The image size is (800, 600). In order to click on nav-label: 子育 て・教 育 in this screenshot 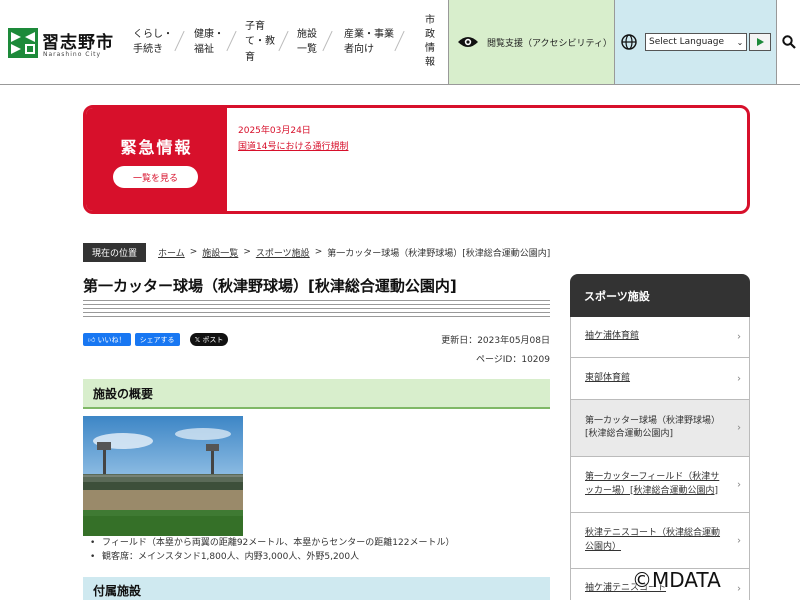, I will do `click(260, 41)`.